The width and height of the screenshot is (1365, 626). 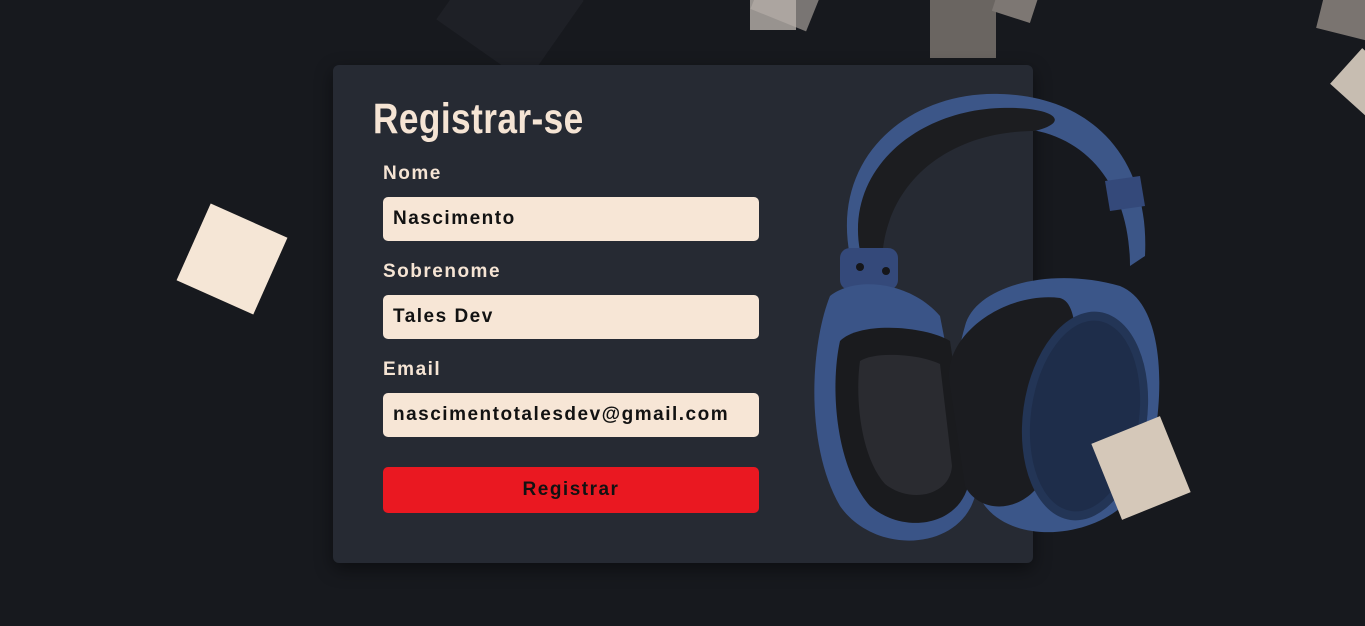 I want to click on first-name-label: Nome, so click(x=412, y=173).